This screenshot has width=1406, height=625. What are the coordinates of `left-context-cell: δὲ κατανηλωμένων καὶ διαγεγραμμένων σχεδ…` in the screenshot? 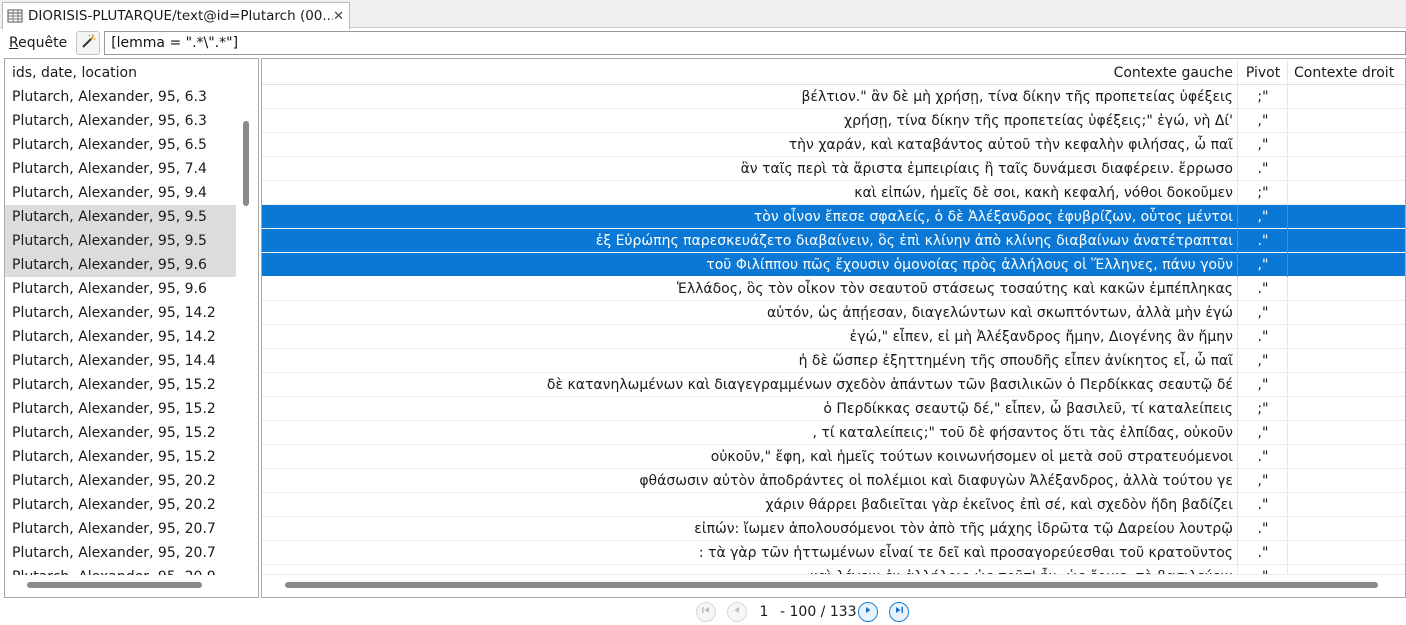 It's located at (750, 385).